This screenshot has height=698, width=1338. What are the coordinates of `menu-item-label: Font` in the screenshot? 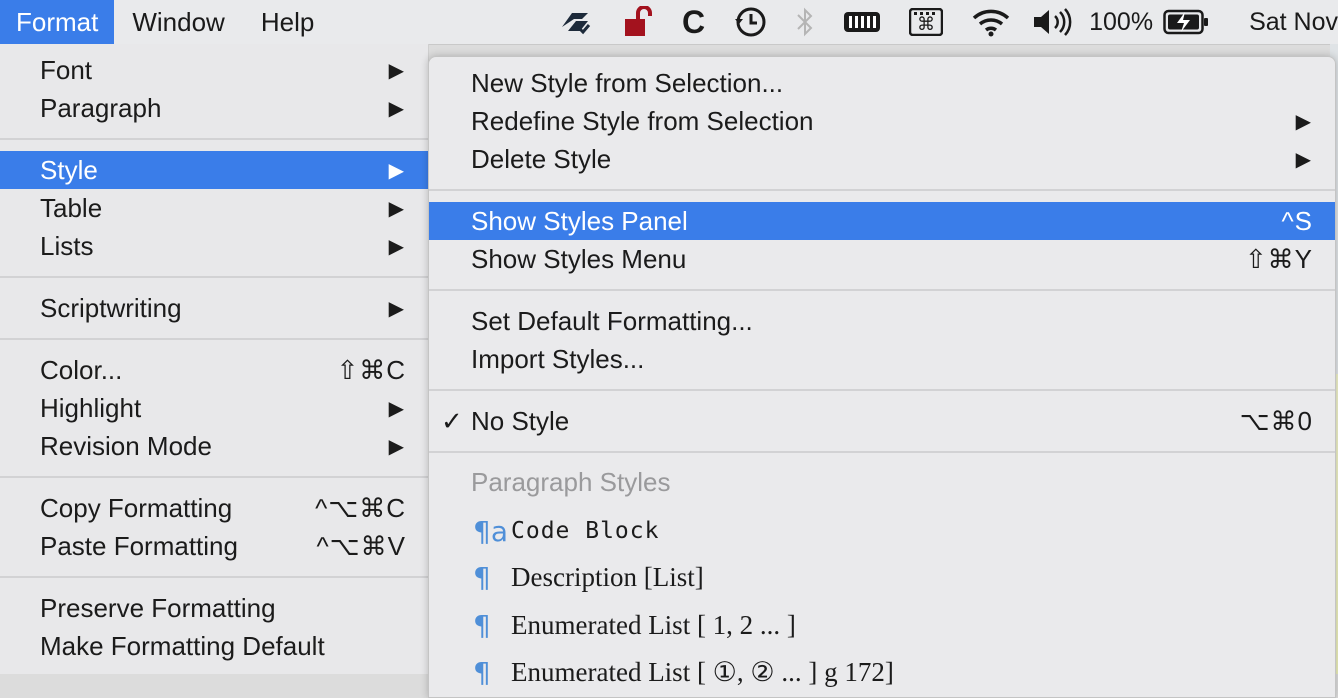 It's located at (66, 69).